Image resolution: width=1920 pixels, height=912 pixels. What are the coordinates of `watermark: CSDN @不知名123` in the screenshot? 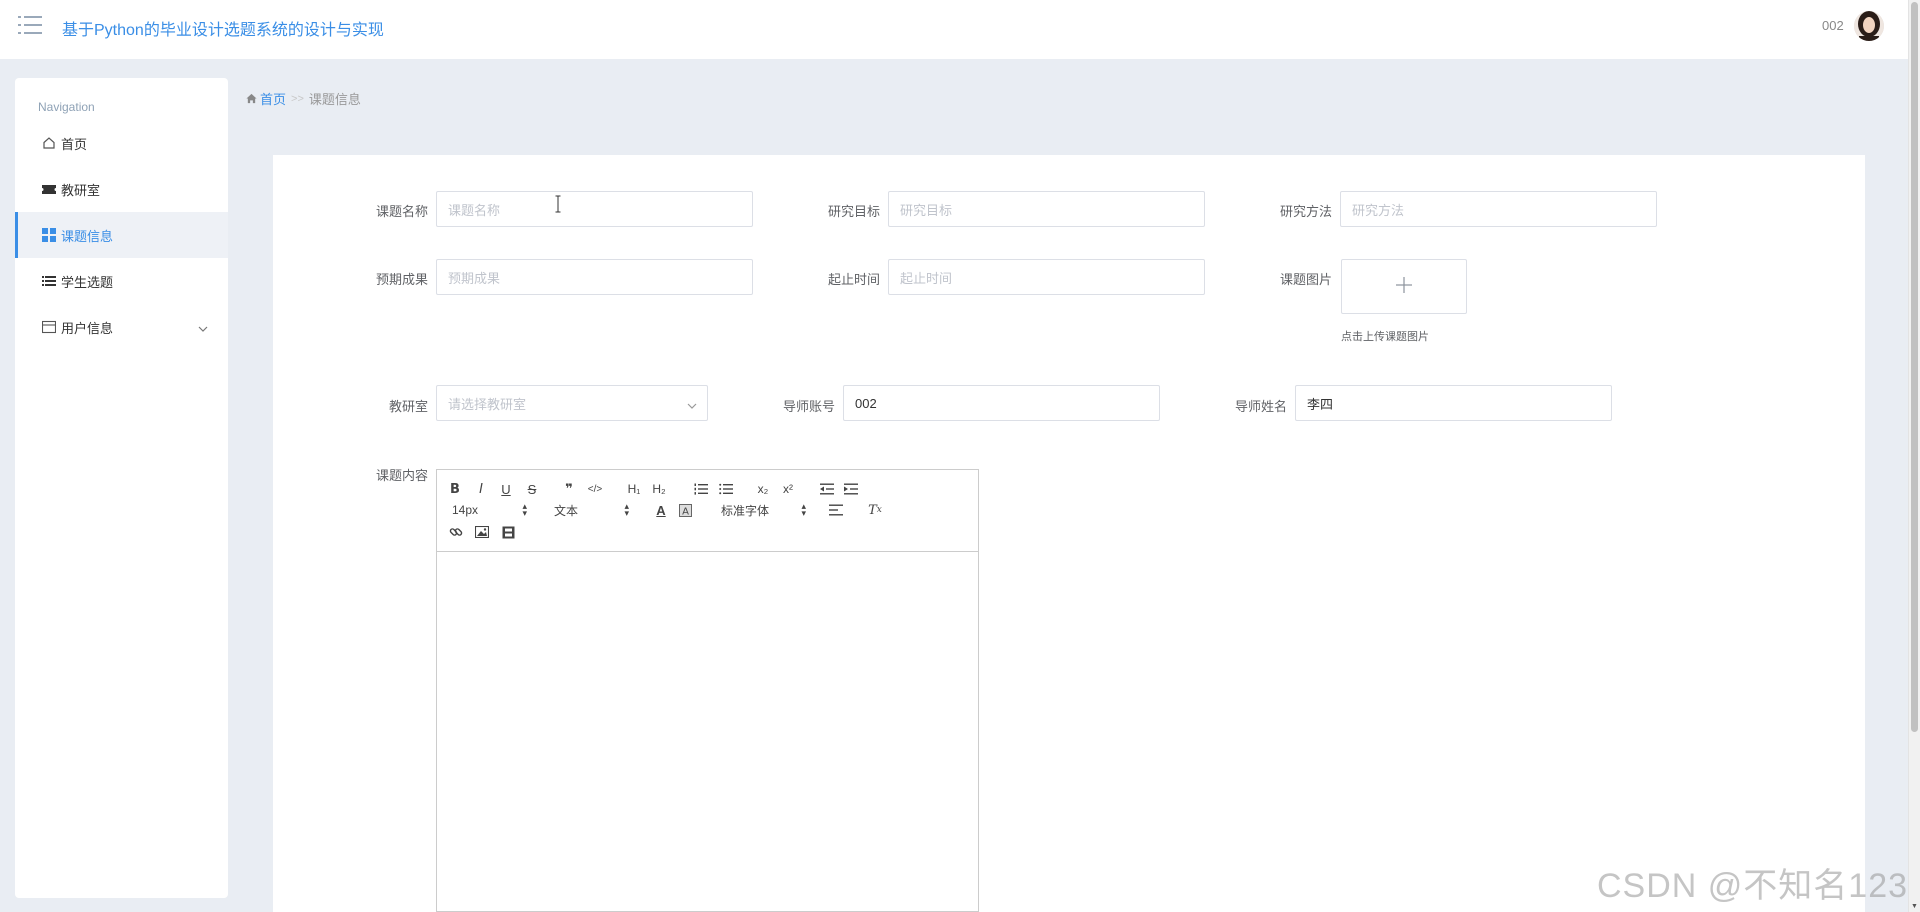 It's located at (1753, 886).